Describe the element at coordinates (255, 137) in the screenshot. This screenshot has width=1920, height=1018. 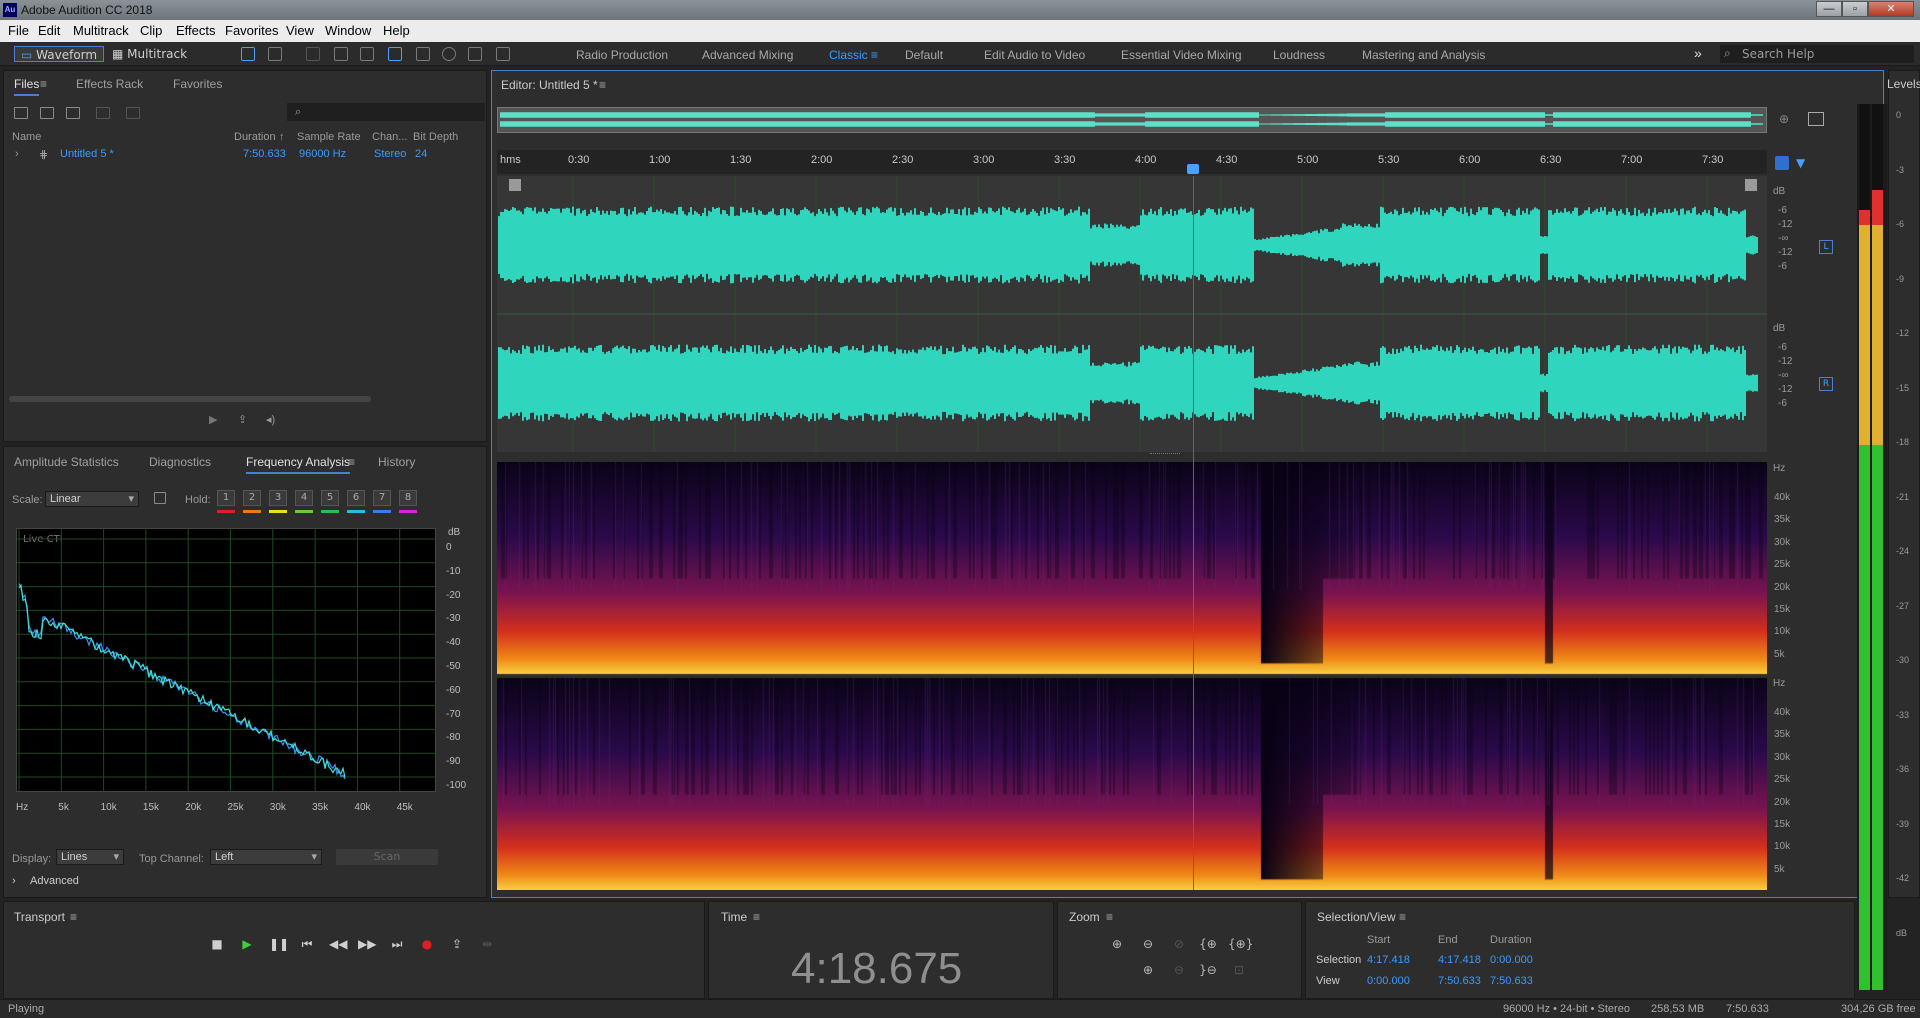
I see `col-duration: Duration` at that location.